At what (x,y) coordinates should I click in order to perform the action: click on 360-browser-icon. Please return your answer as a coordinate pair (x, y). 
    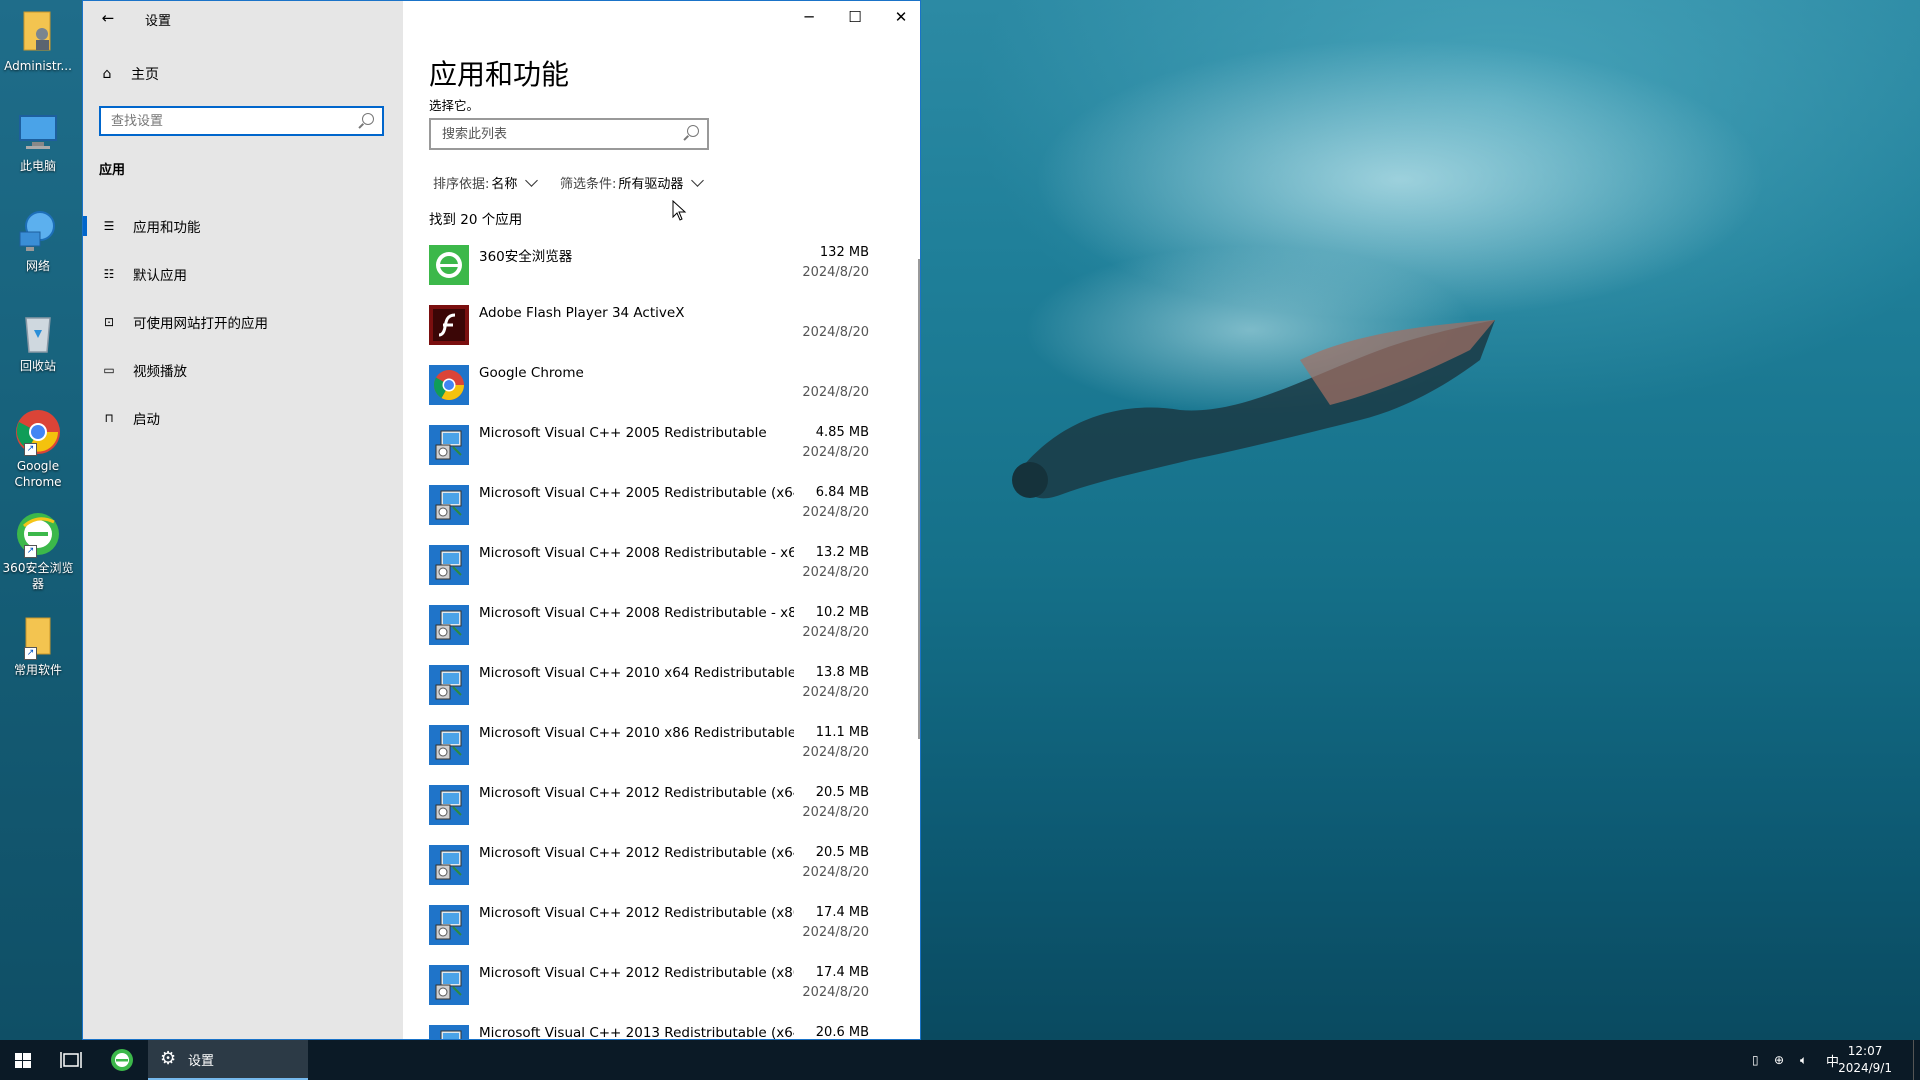
    Looking at the image, I should click on (449, 265).